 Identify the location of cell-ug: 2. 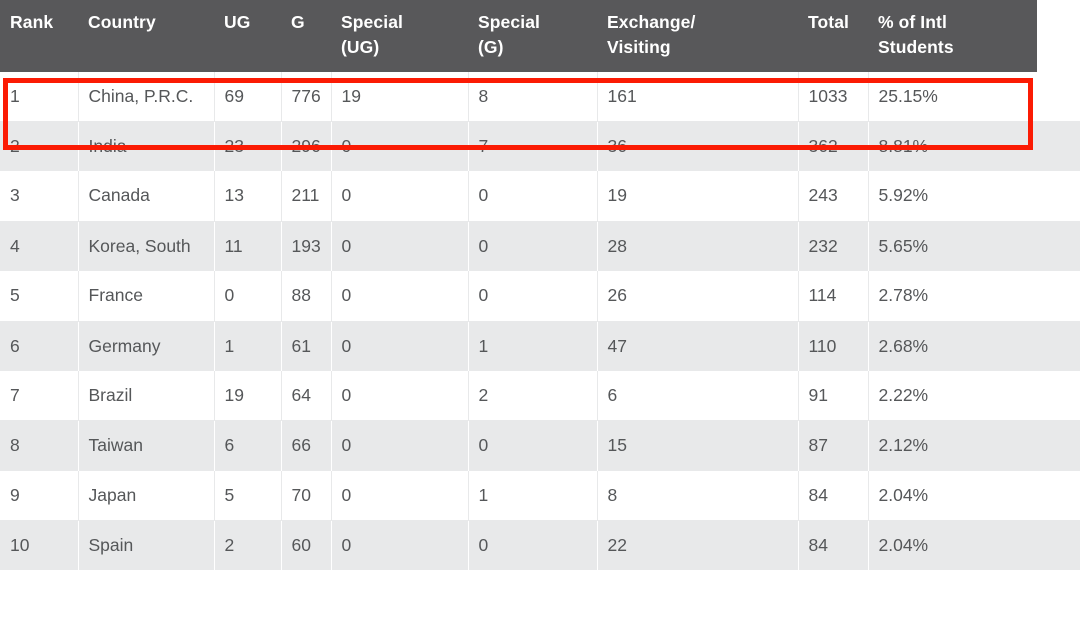
(248, 545).